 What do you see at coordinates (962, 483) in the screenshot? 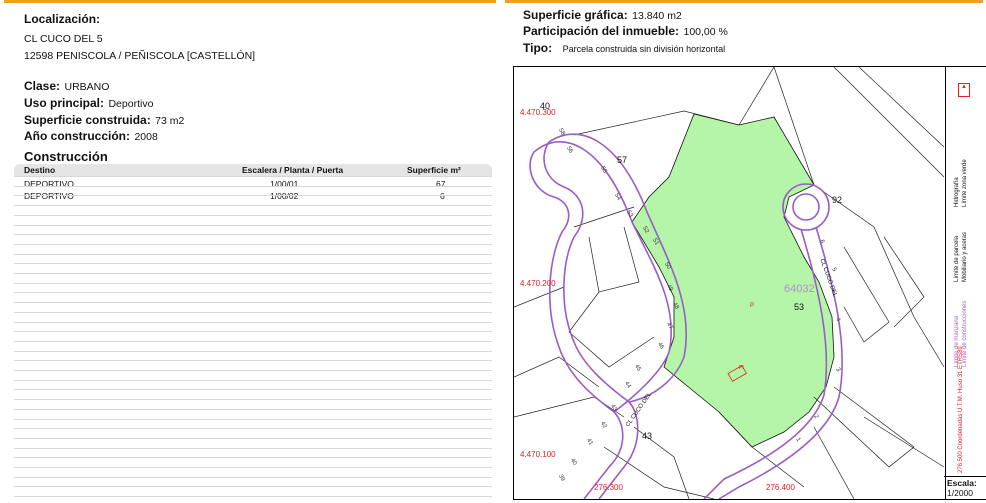
I see `scale-label: Escala:` at bounding box center [962, 483].